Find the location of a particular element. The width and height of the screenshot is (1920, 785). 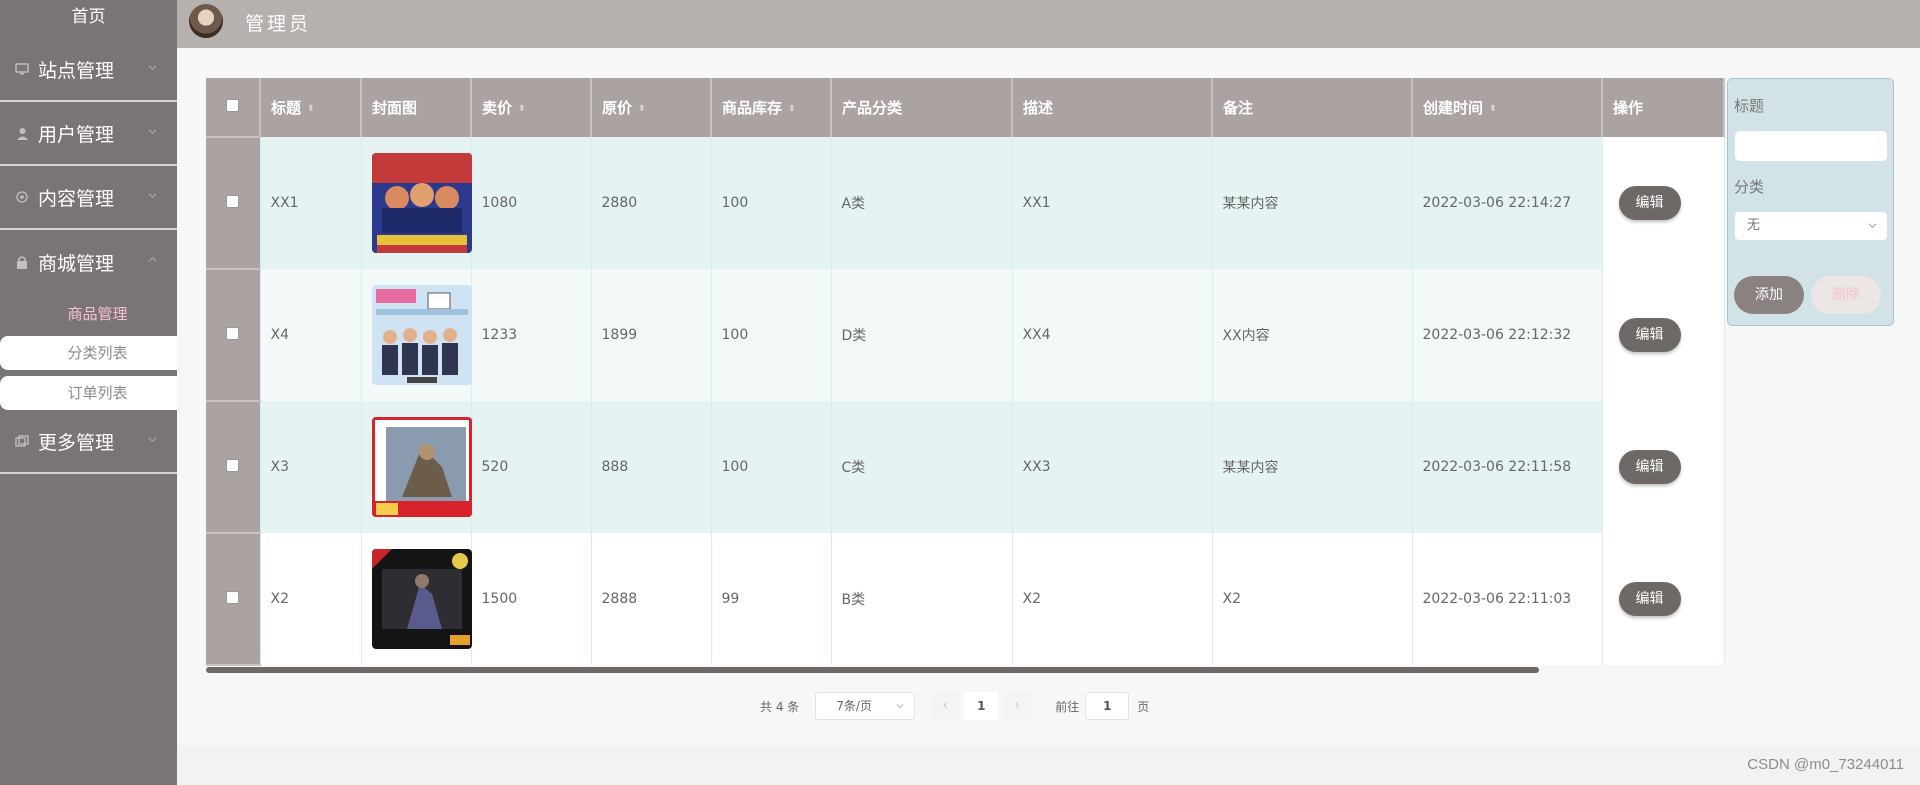

col-header-action: 操作 is located at coordinates (1663, 107).